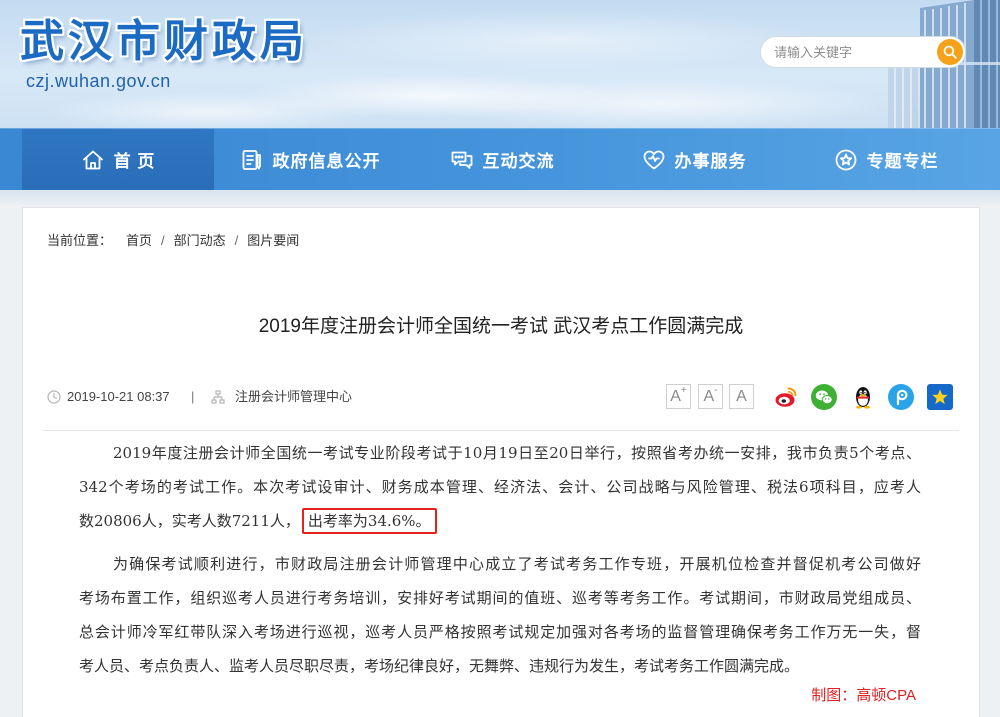 Image resolution: width=1000 pixels, height=717 pixels. Describe the element at coordinates (80, 240) in the screenshot. I see `breadcrumb-prefix: 当前位置：` at that location.